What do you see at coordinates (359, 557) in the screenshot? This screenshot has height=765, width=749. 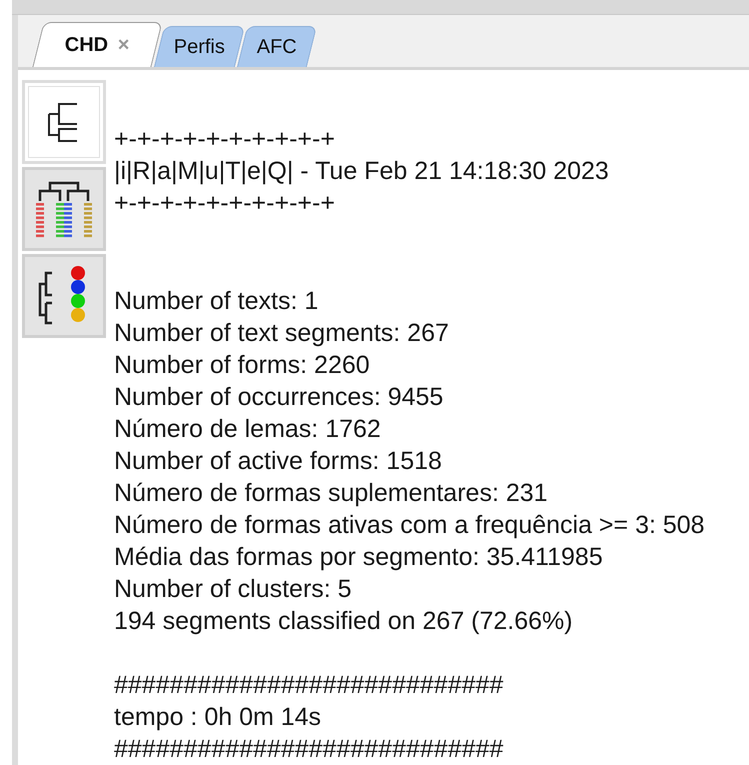 I see `output-line: Média das formas por segmento: 35.411985` at bounding box center [359, 557].